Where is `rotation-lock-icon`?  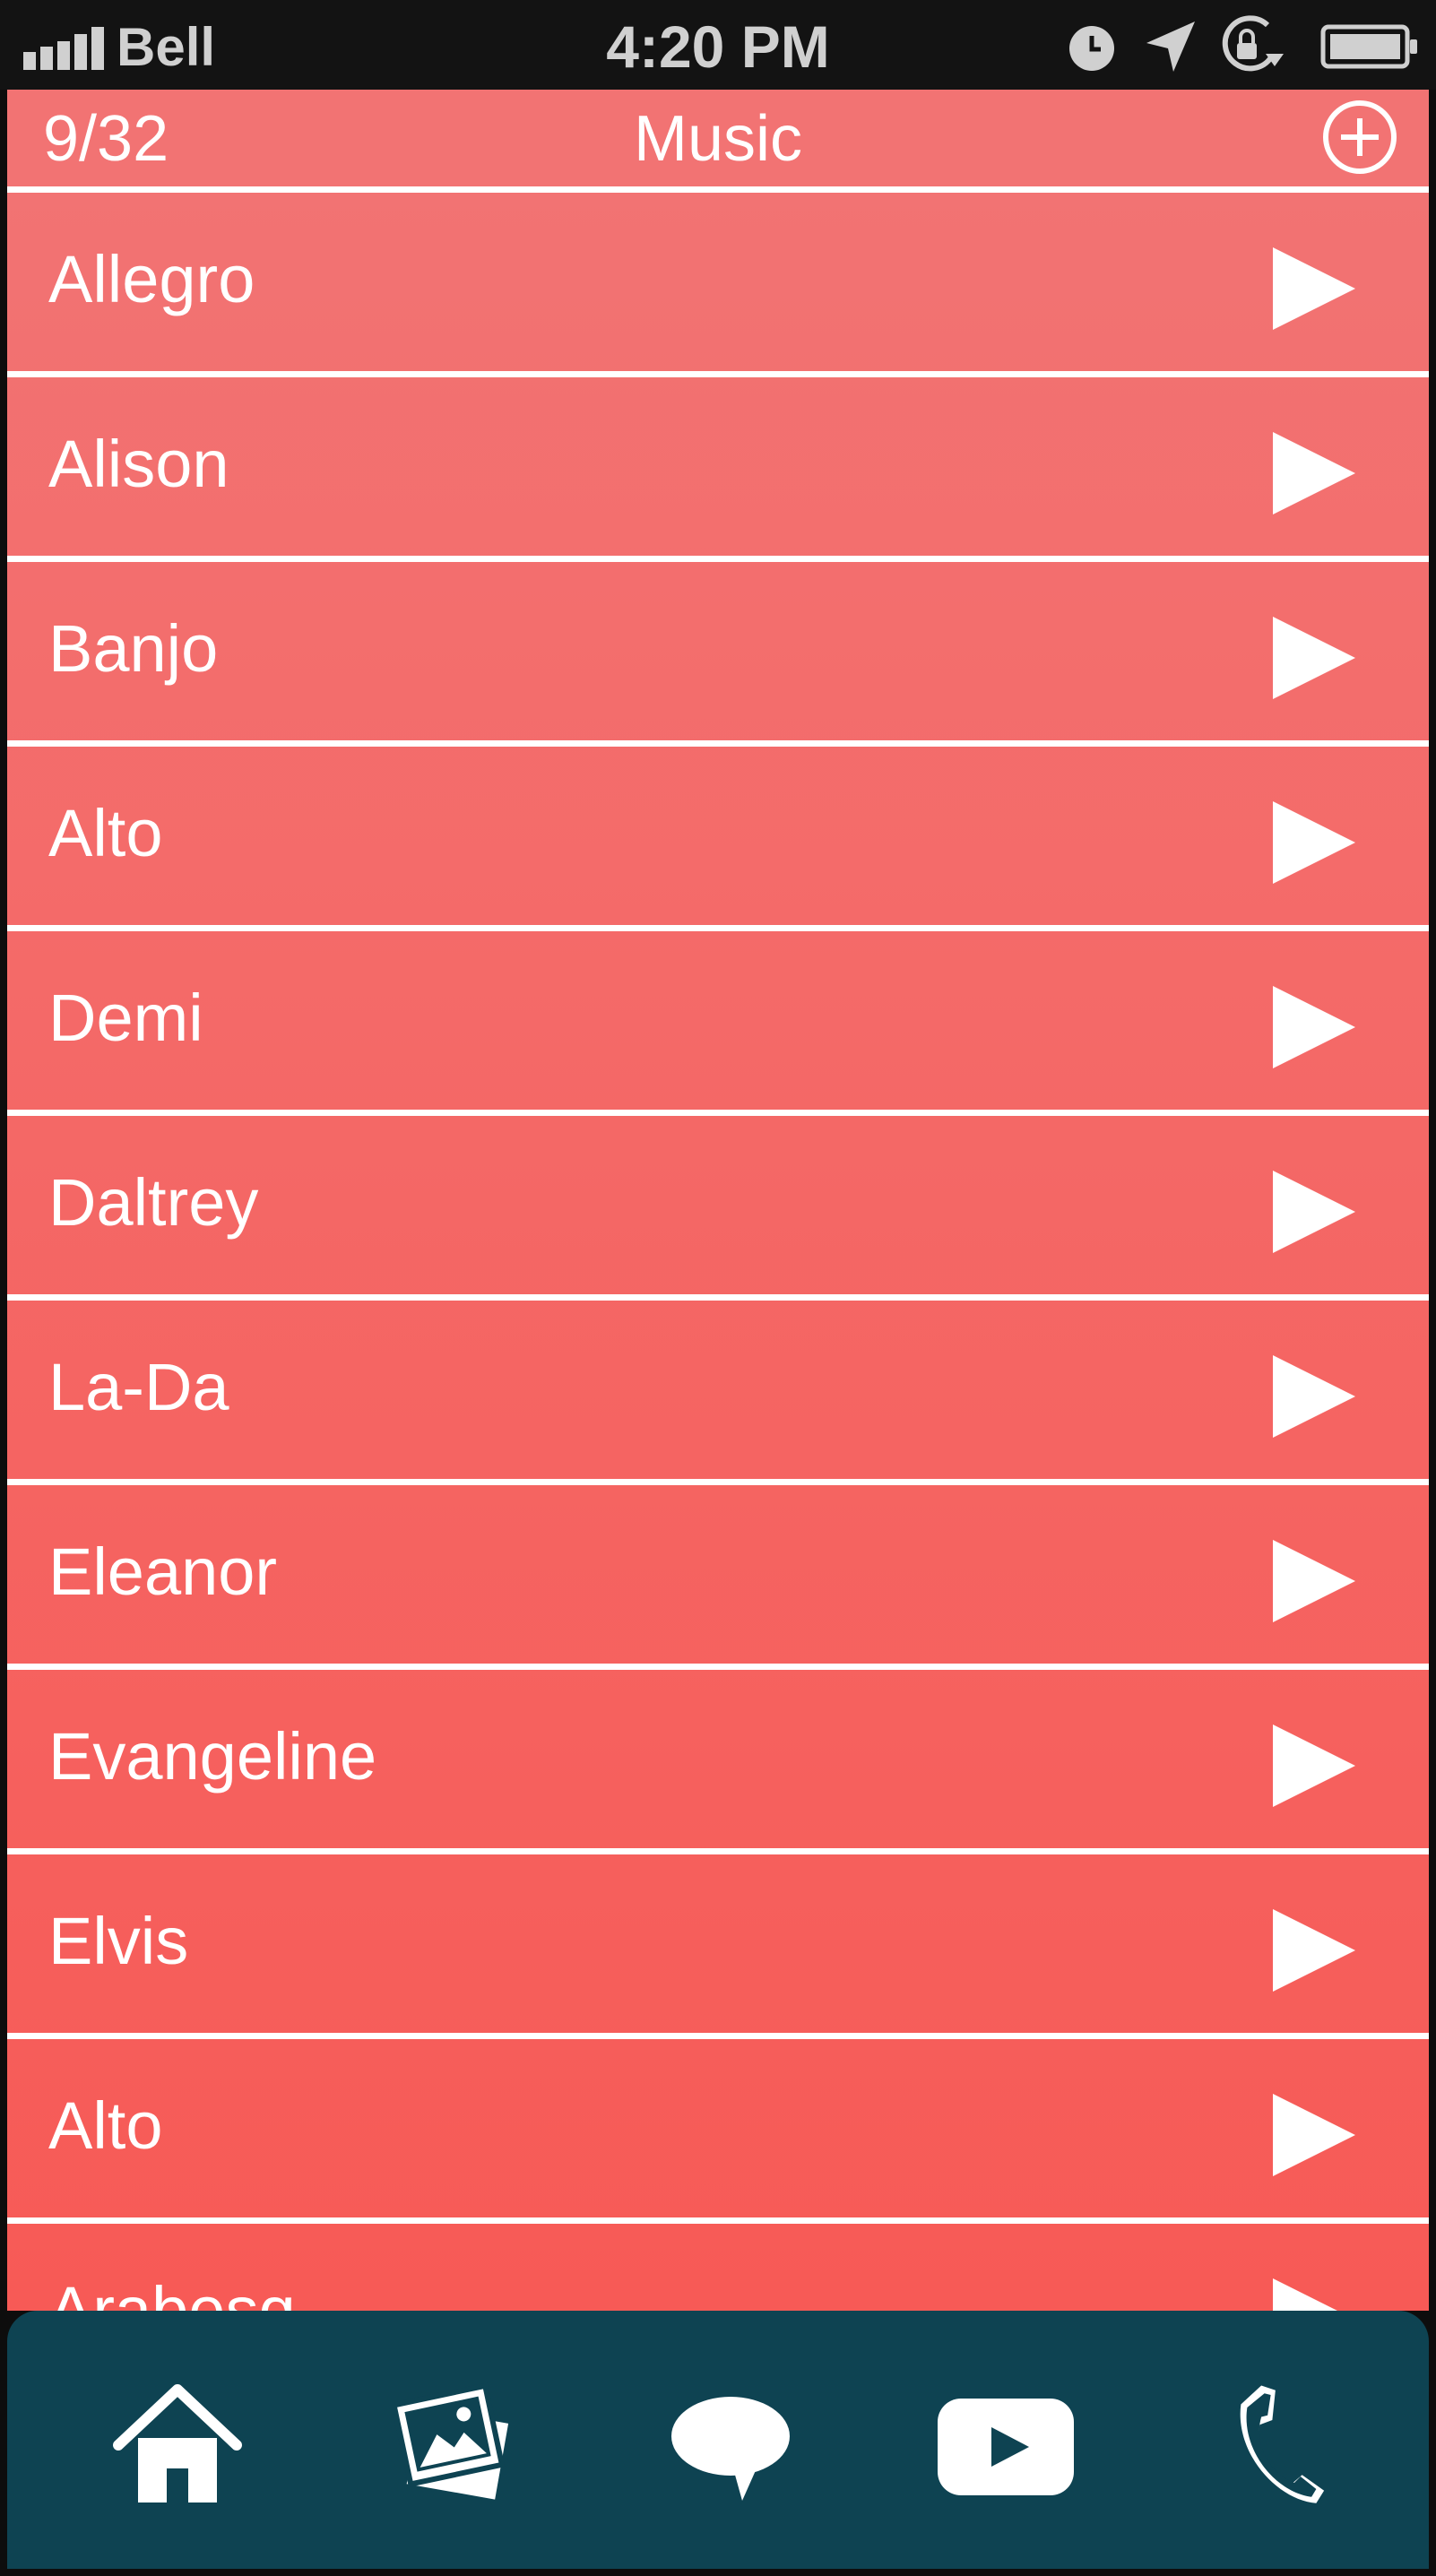
rotation-lock-icon is located at coordinates (1253, 43).